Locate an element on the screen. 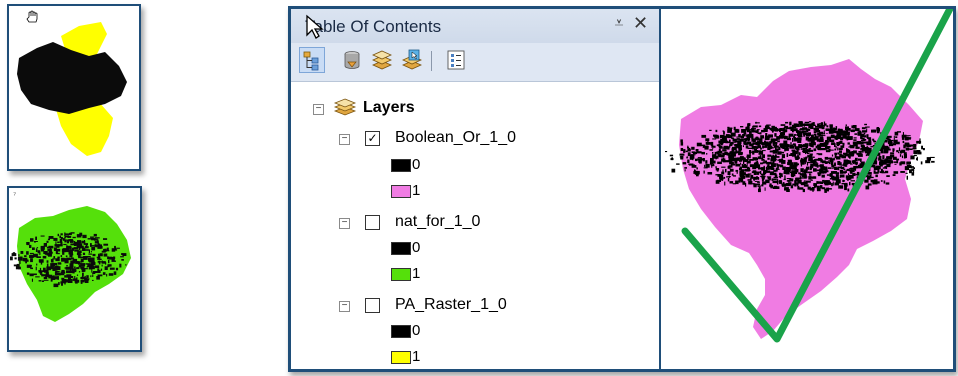 Image resolution: width=958 pixels, height=376 pixels. close-icon: ✕ is located at coordinates (640, 23).